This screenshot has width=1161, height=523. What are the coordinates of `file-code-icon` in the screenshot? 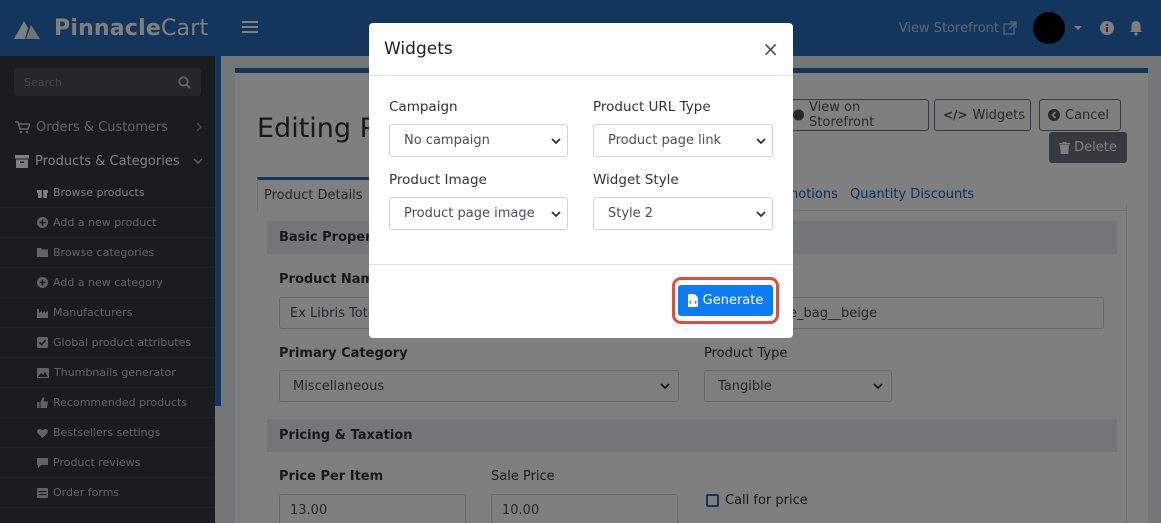 It's located at (692, 300).